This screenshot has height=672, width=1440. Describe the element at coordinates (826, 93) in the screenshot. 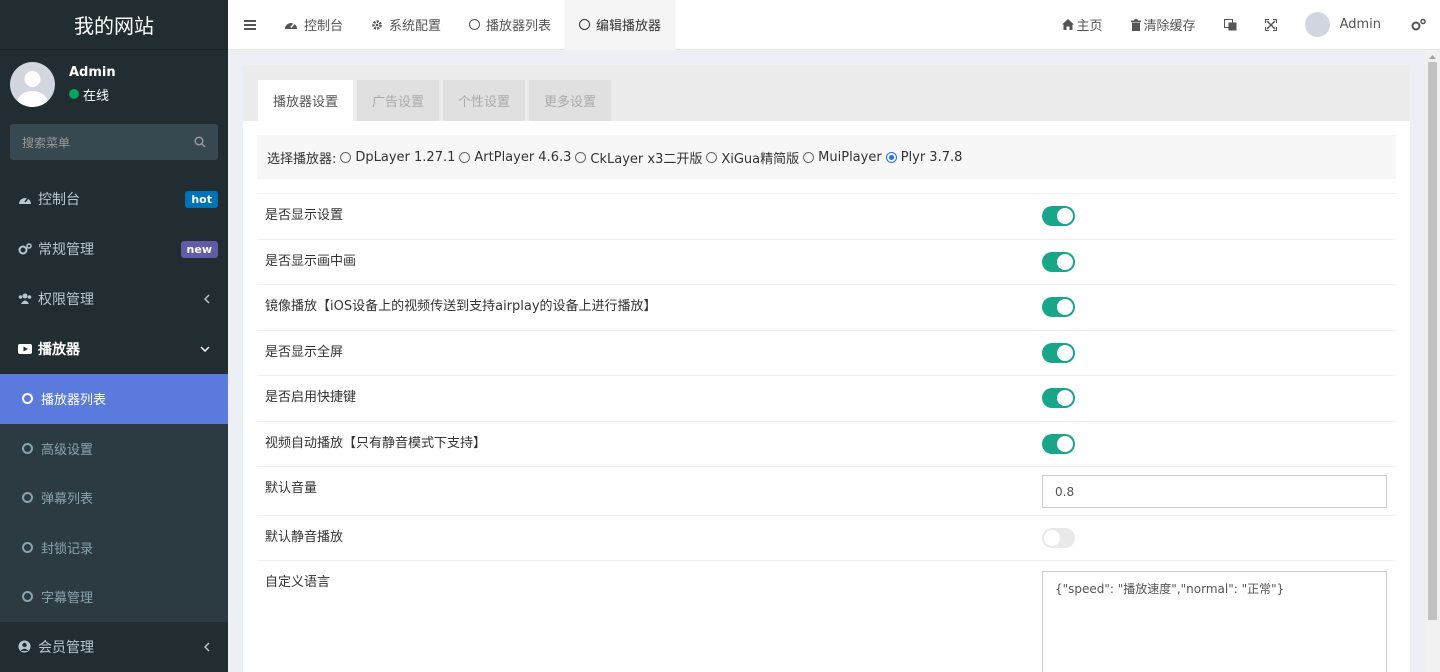

I see `settings-tabs: 播放器设置 广告设置 个性设置 更多设置` at that location.